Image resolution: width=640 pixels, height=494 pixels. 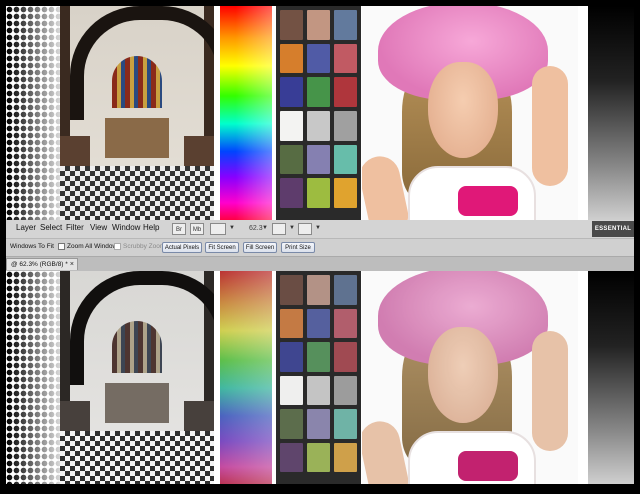 I want to click on fit-screen-button: Fit Screen, so click(x=222, y=247).